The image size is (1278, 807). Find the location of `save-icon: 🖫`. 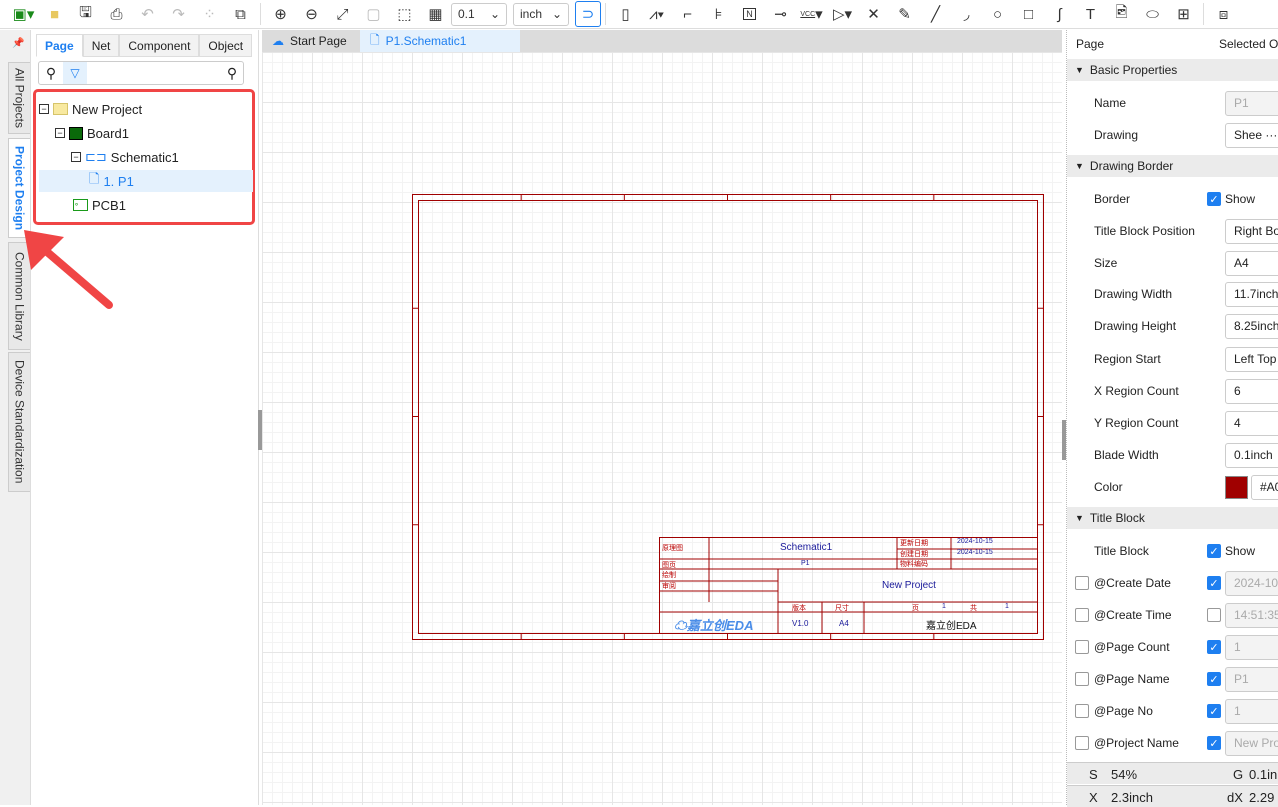

save-icon: 🖫 is located at coordinates (85, 14).